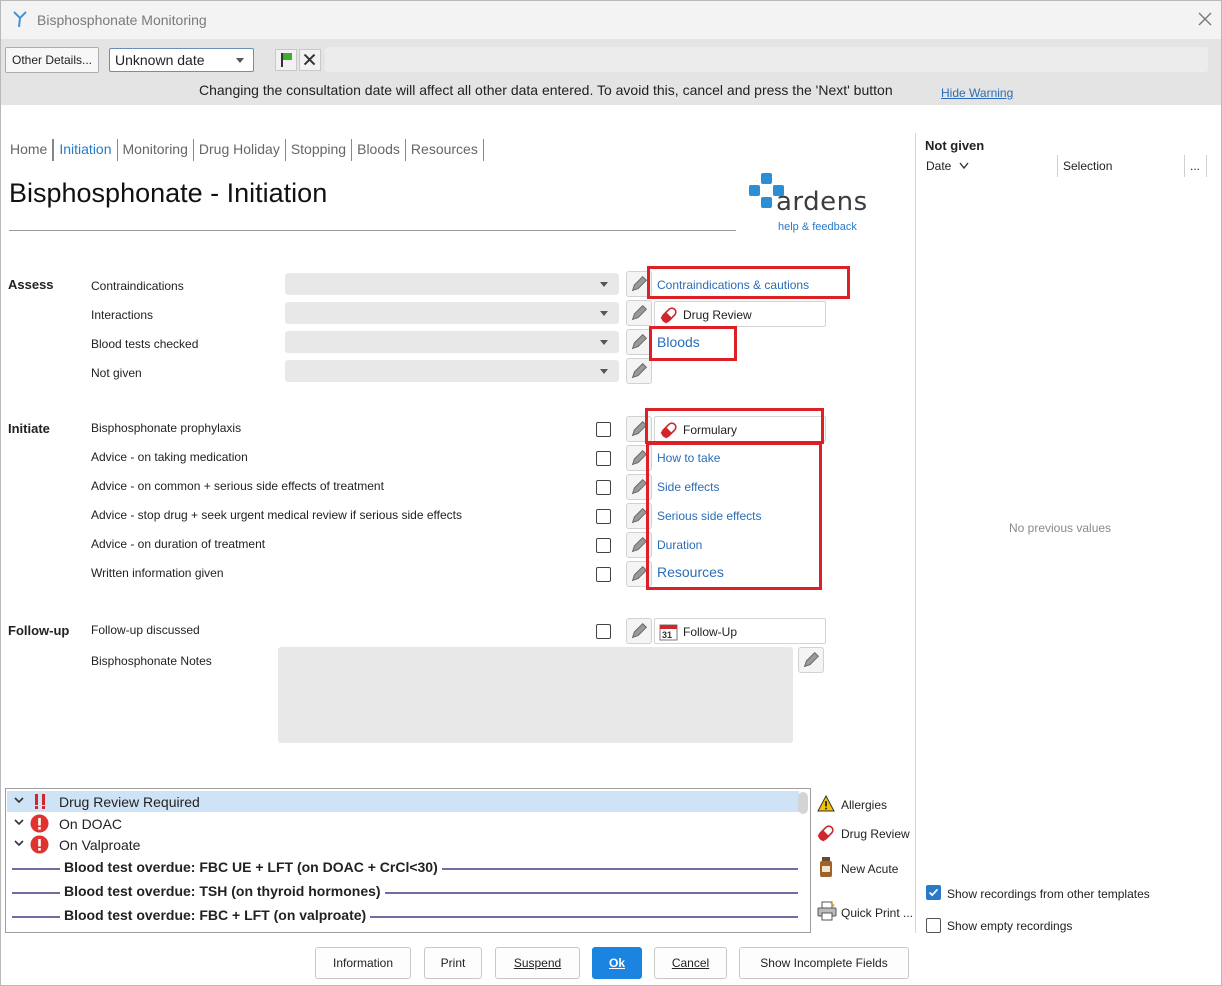 The height and width of the screenshot is (986, 1222). I want to click on written-information-checkbox, so click(603, 574).